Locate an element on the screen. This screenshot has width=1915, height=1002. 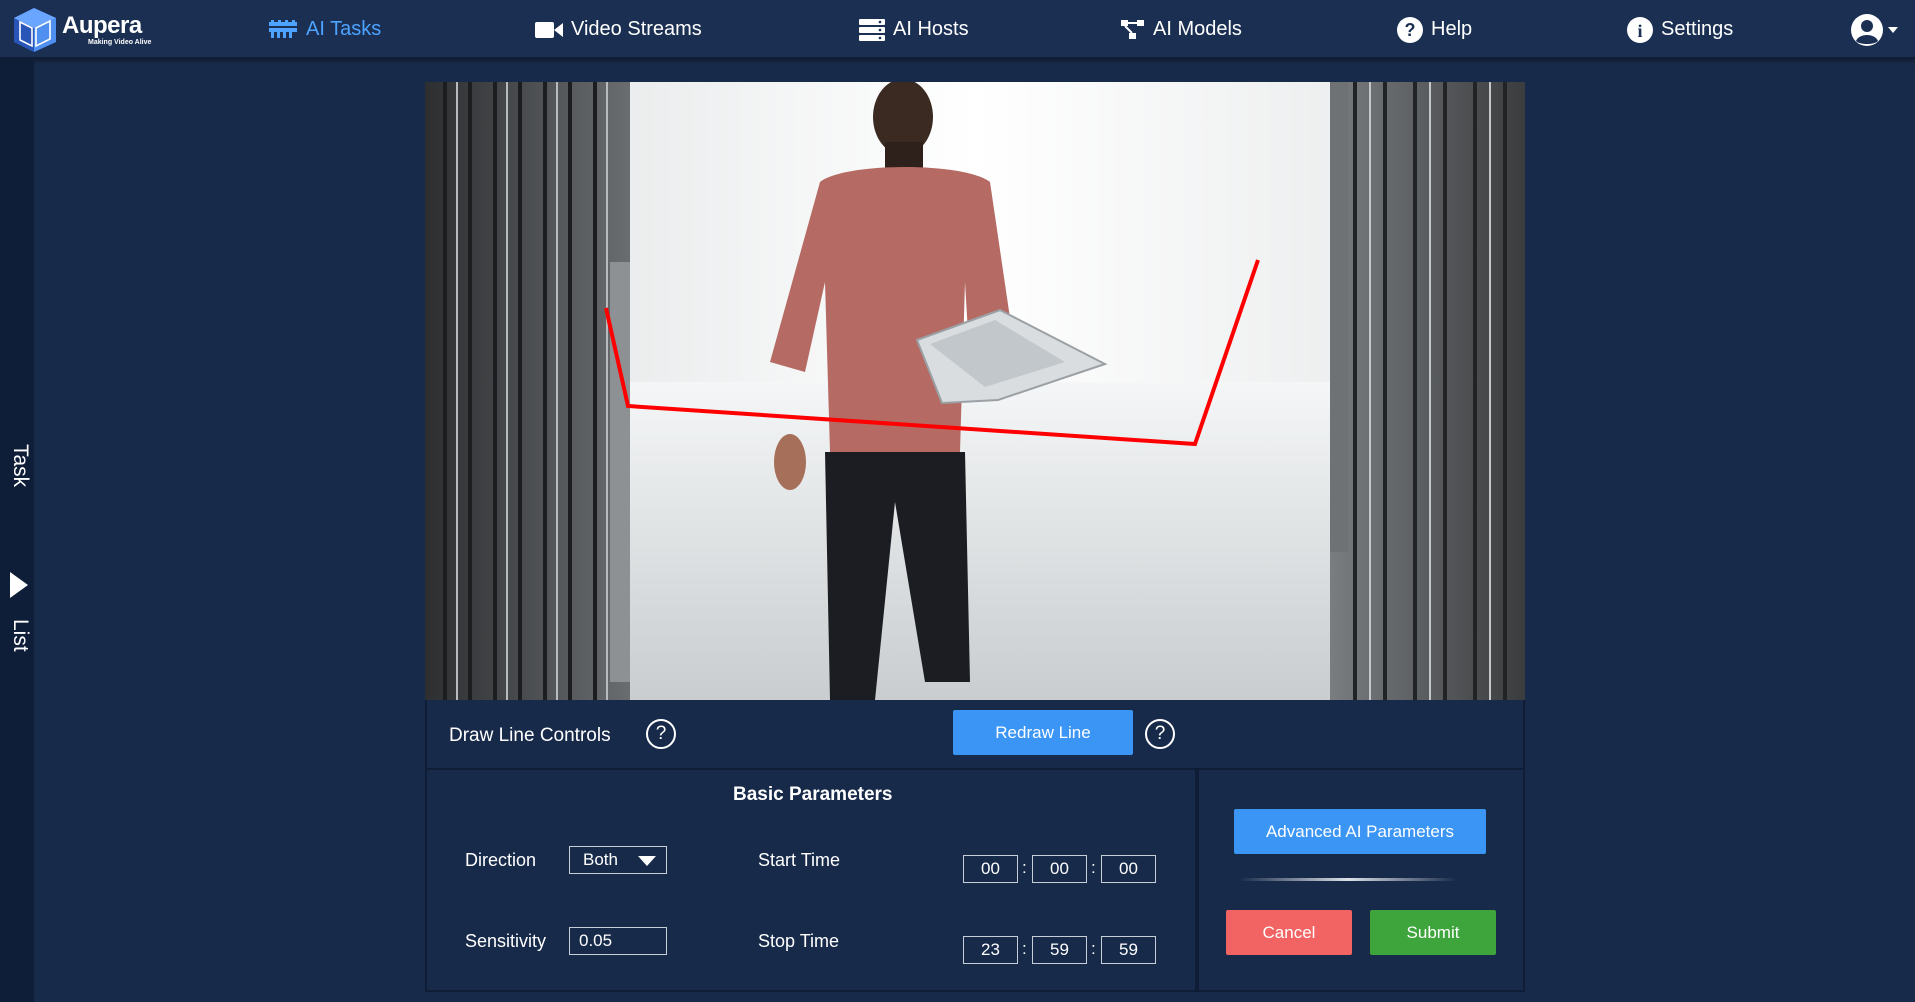
svg-text: i is located at coordinates (1639, 31).